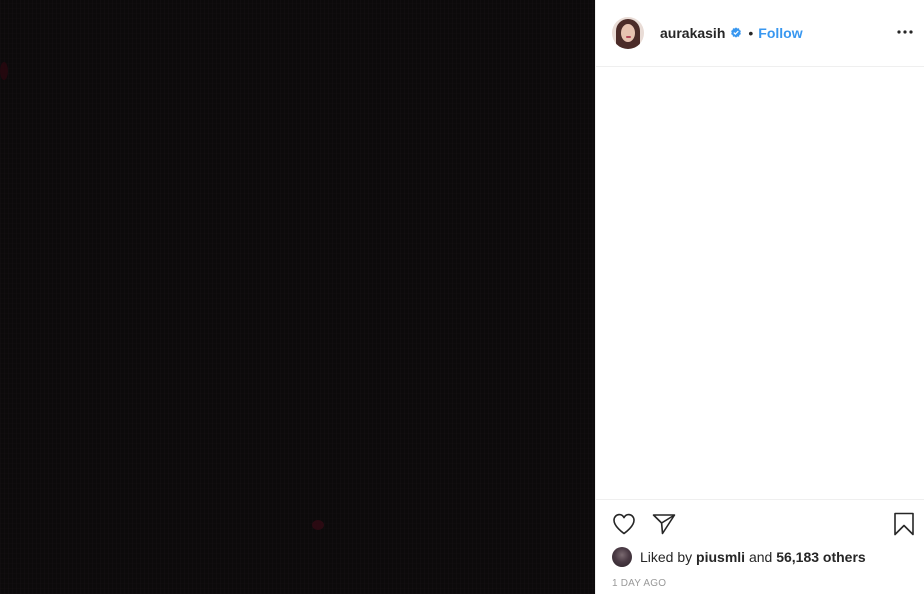 The height and width of the screenshot is (594, 924). What do you see at coordinates (639, 583) in the screenshot?
I see `post-timestamp: 1 DAY AGO` at bounding box center [639, 583].